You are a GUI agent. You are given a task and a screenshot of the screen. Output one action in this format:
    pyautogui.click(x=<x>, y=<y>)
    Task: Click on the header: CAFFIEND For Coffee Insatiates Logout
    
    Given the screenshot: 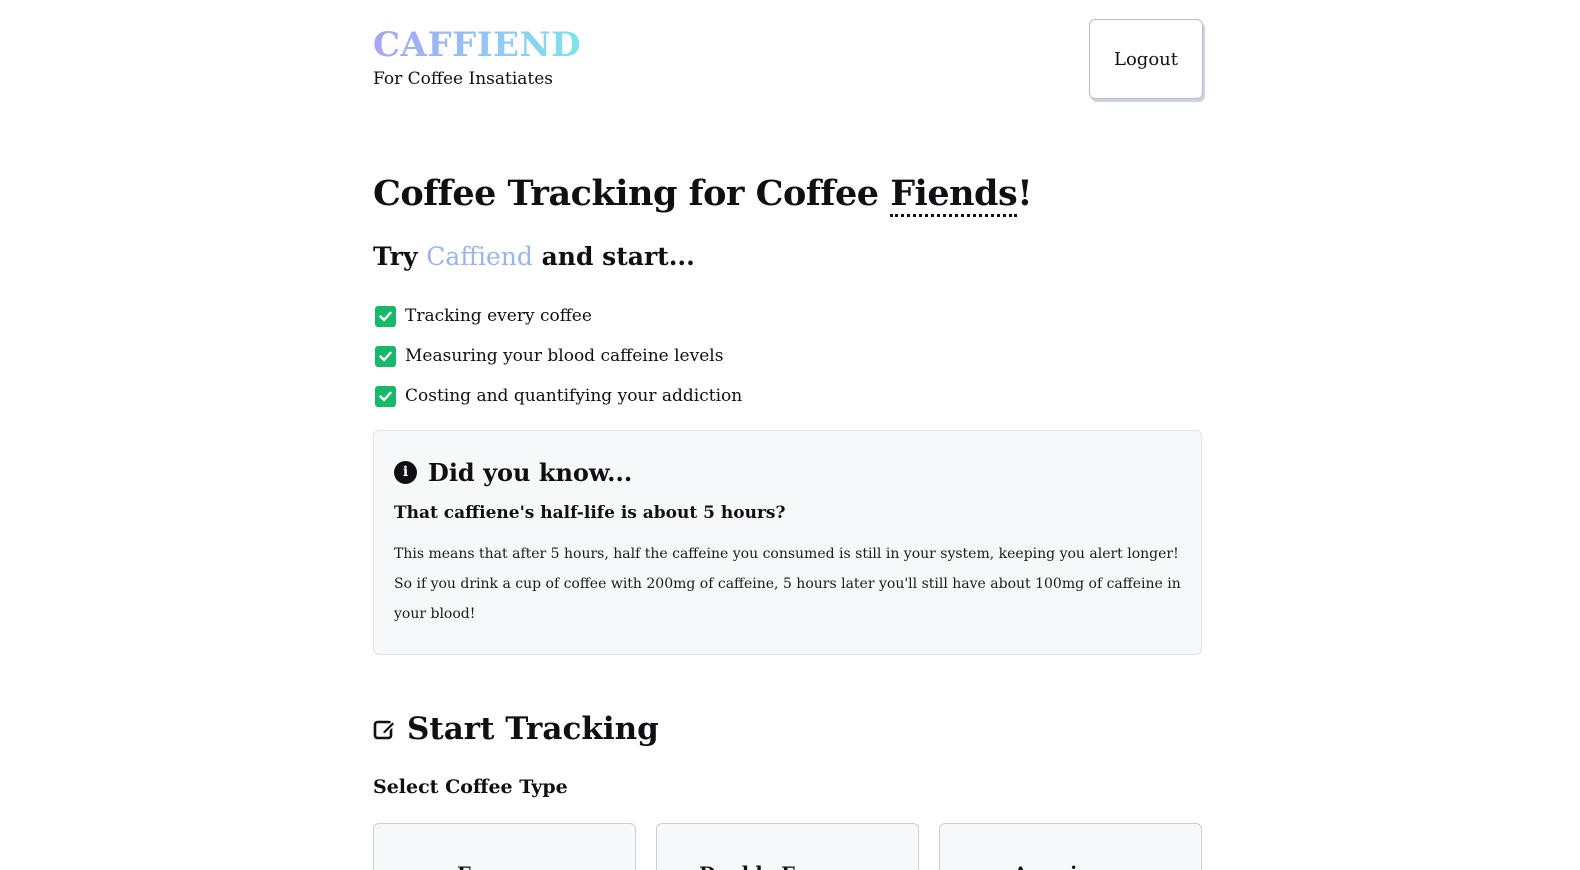 What is the action you would take?
    pyautogui.click(x=788, y=55)
    